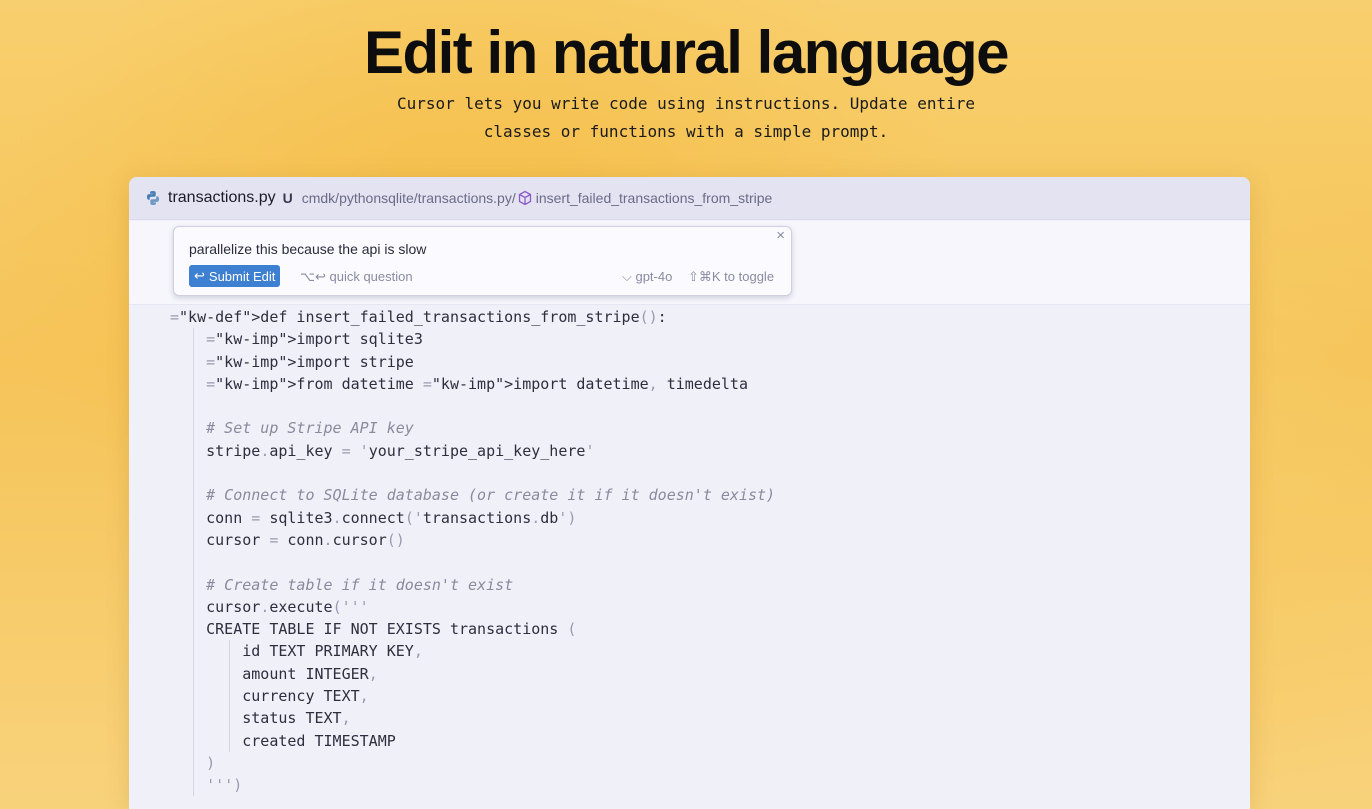 The height and width of the screenshot is (809, 1372). Describe the element at coordinates (242, 276) in the screenshot. I see `submit-edit-label: Submit Edit` at that location.